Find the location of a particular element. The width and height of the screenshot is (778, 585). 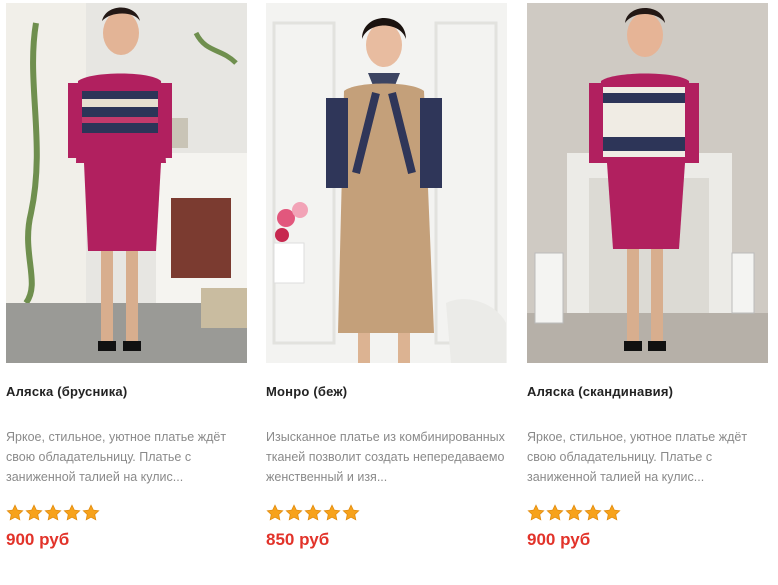

product-title: Аляска (скандинавия) is located at coordinates (647, 391).